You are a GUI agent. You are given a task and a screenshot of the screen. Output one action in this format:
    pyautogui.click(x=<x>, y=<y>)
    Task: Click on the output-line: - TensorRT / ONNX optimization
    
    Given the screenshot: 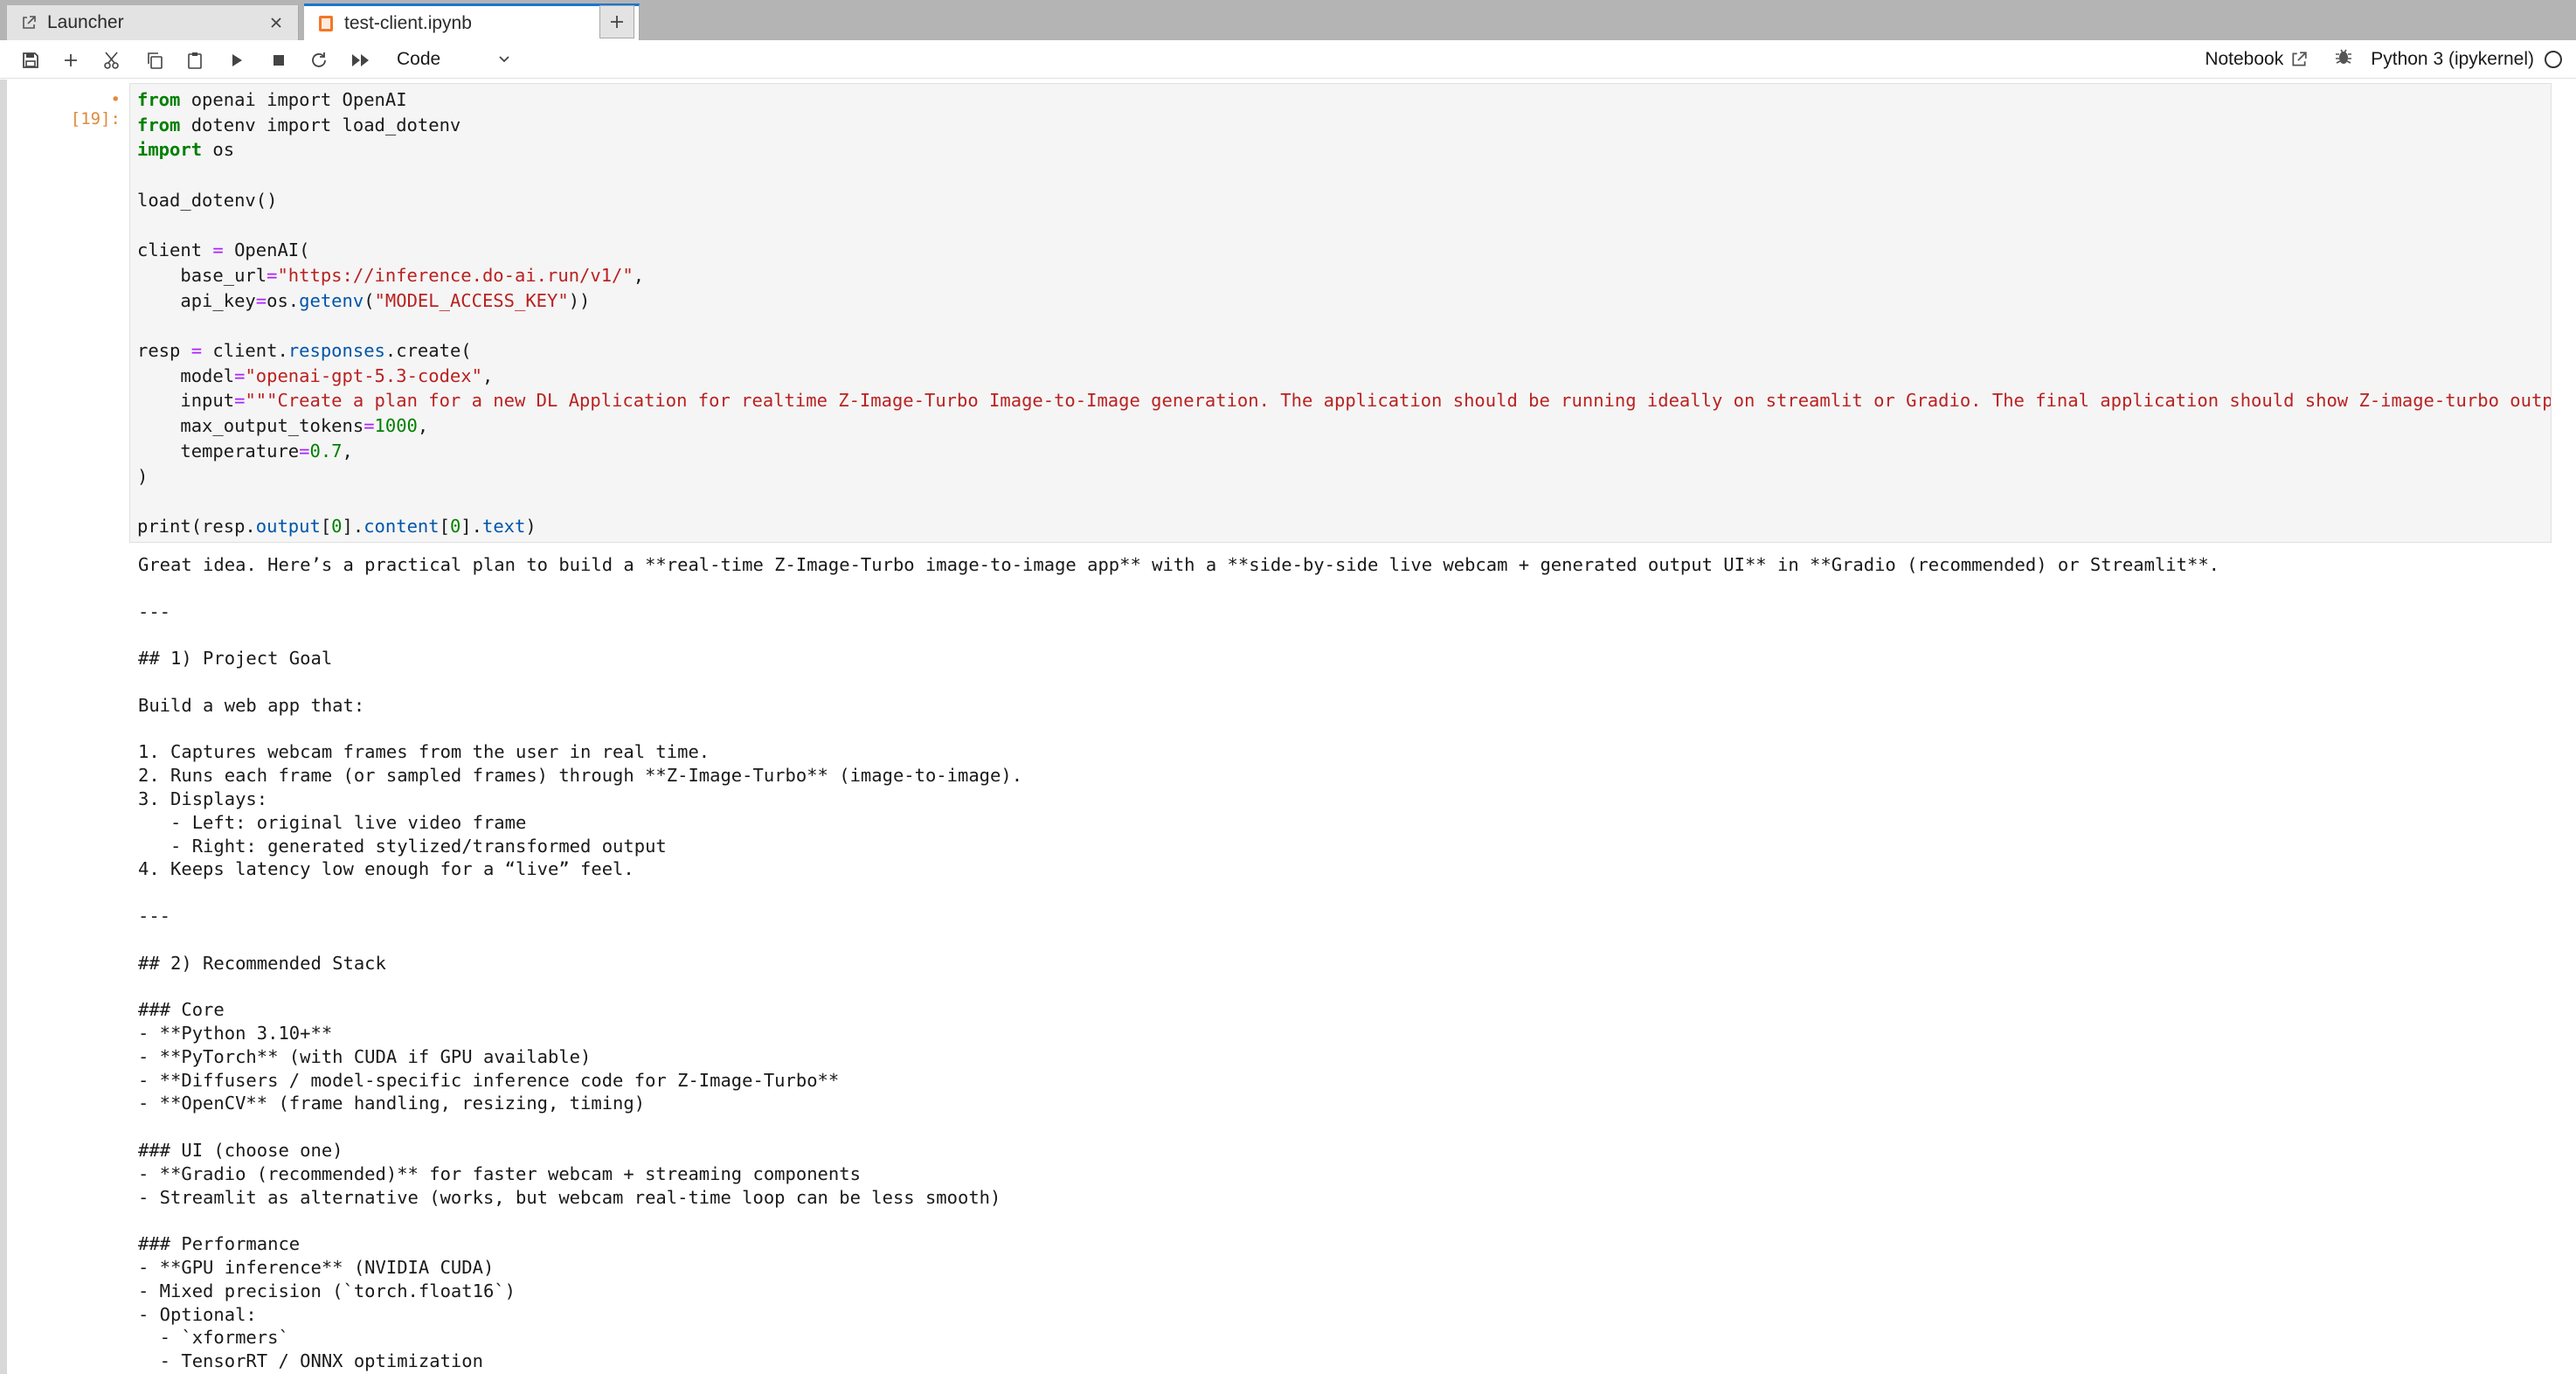 What is the action you would take?
    pyautogui.click(x=310, y=1361)
    